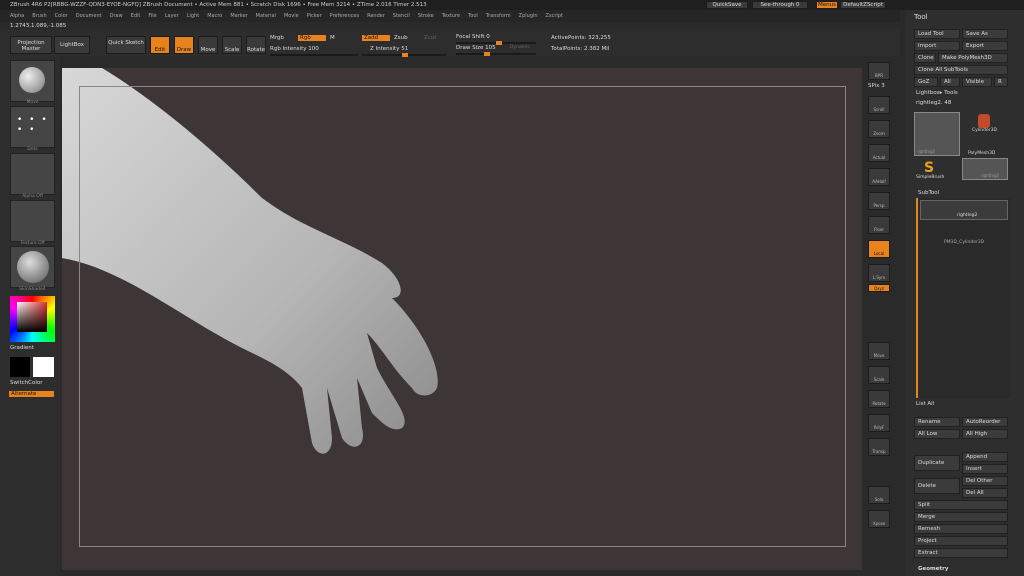  Describe the element at coordinates (926, 82) in the screenshot. I see `goz-button: GoZ` at that location.